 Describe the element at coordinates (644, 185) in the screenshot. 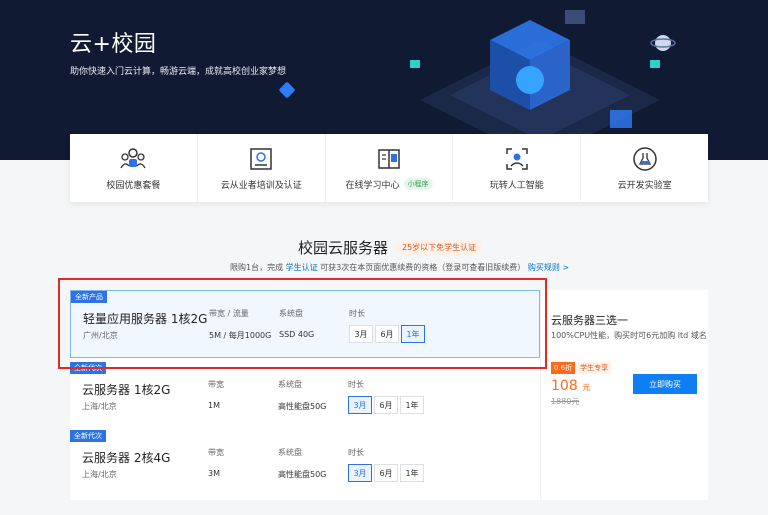

I see `category-label: 云开发实验室` at that location.